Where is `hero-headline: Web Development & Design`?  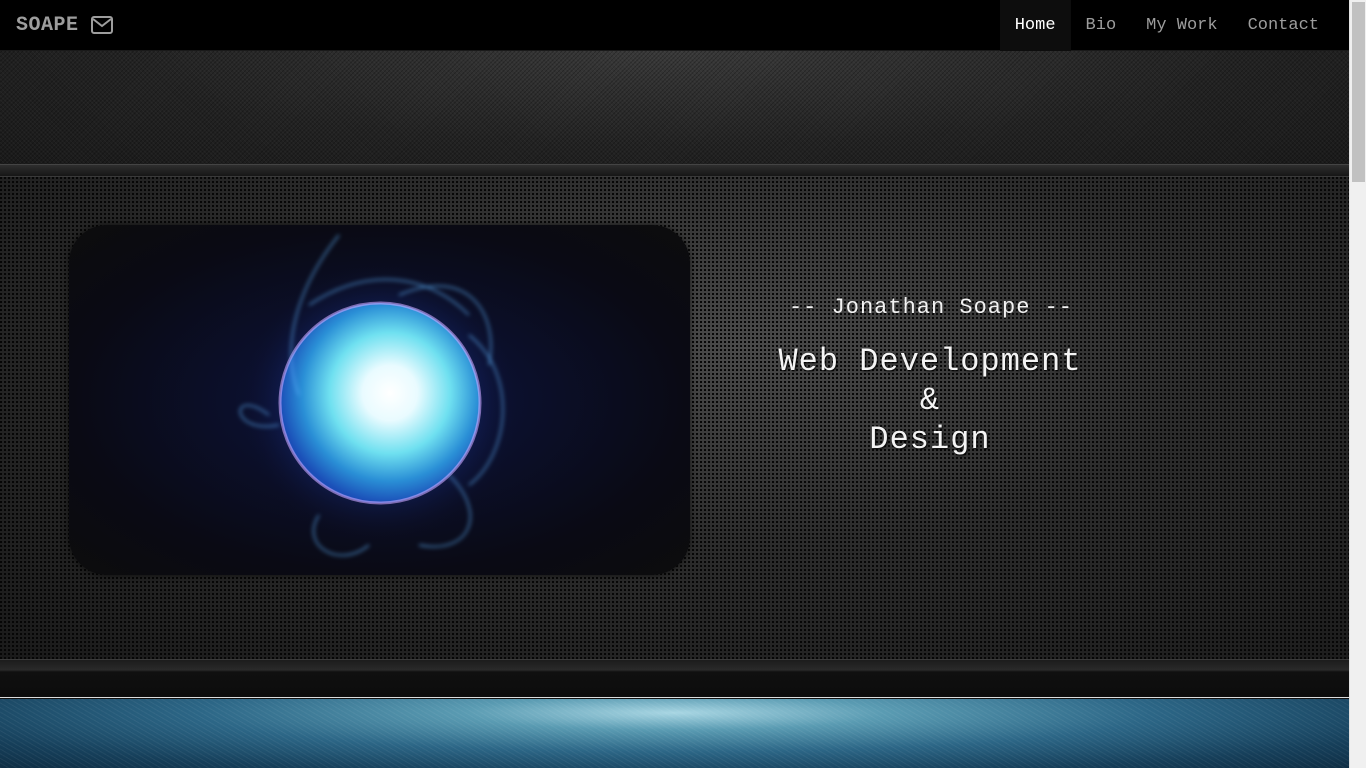 hero-headline: Web Development & Design is located at coordinates (930, 400).